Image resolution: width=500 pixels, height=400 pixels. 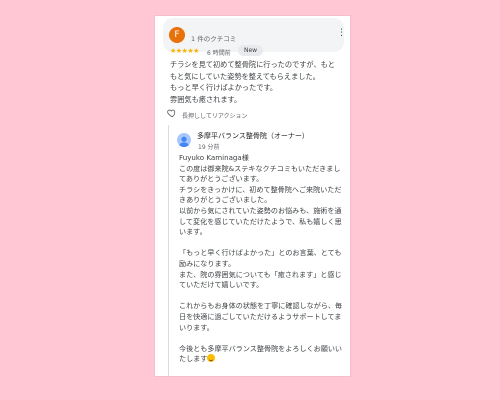 I want to click on reply-thread-line, so click(x=168, y=250).